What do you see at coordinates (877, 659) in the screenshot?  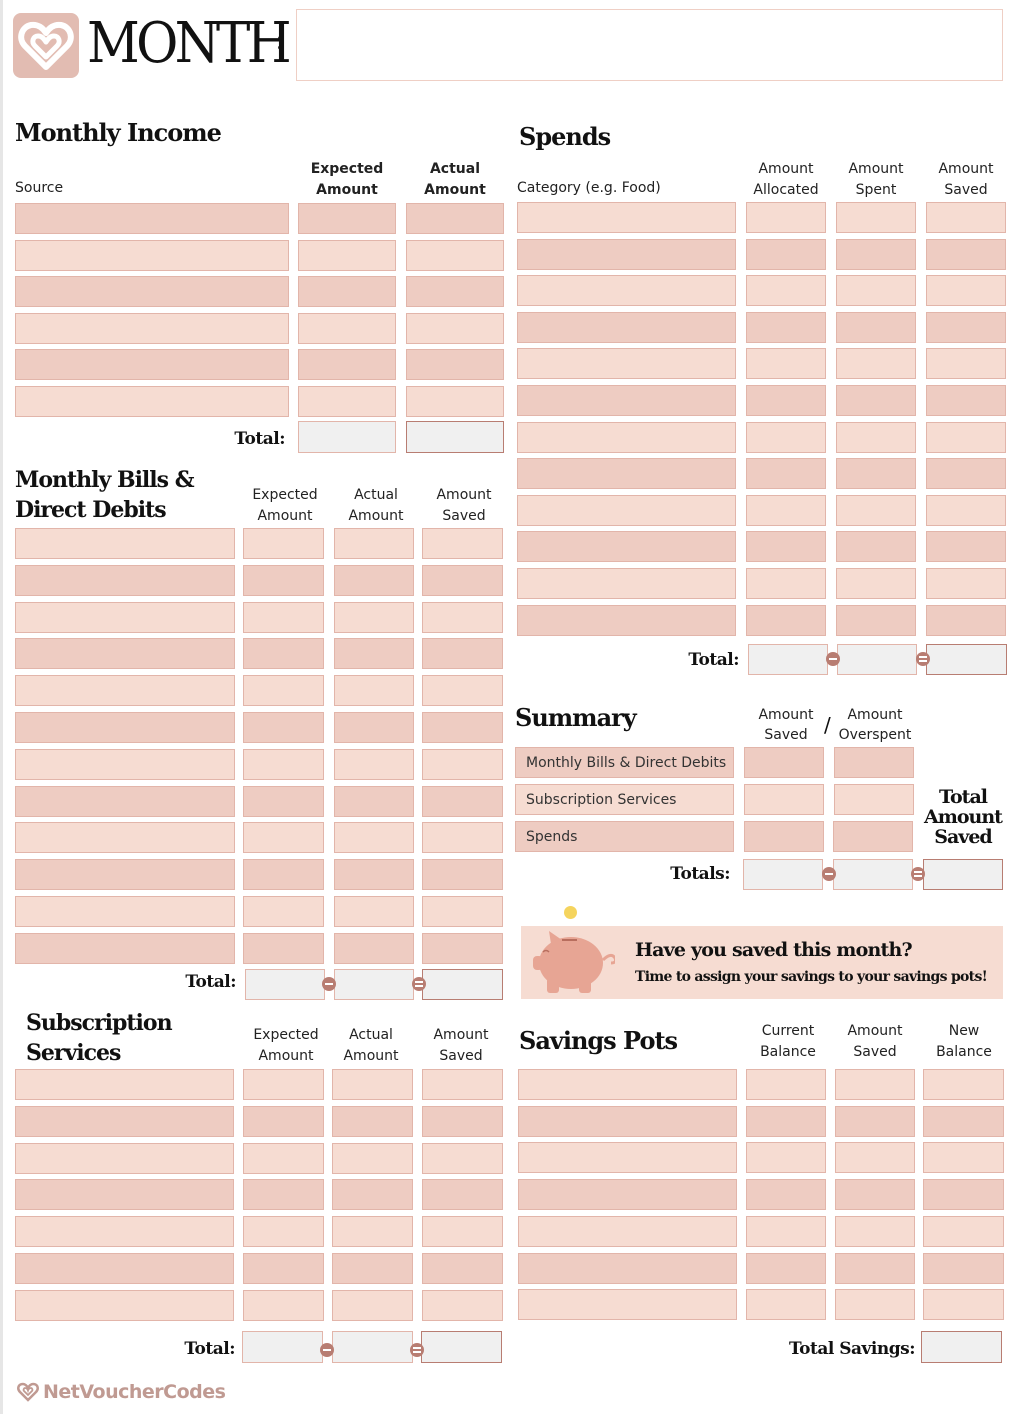 I see `spends-total-spent` at bounding box center [877, 659].